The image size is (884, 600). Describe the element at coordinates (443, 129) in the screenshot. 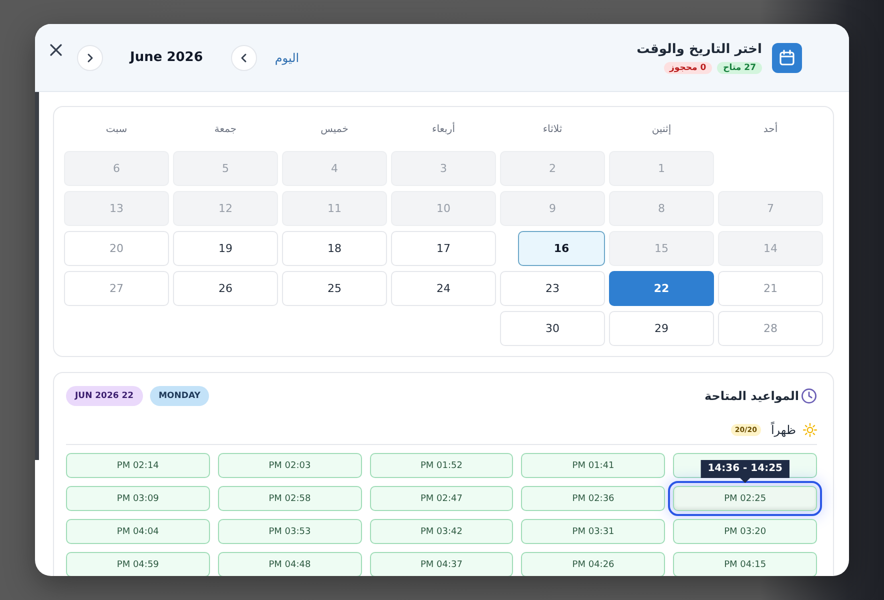

I see `weekday-label: أربعاء` at that location.